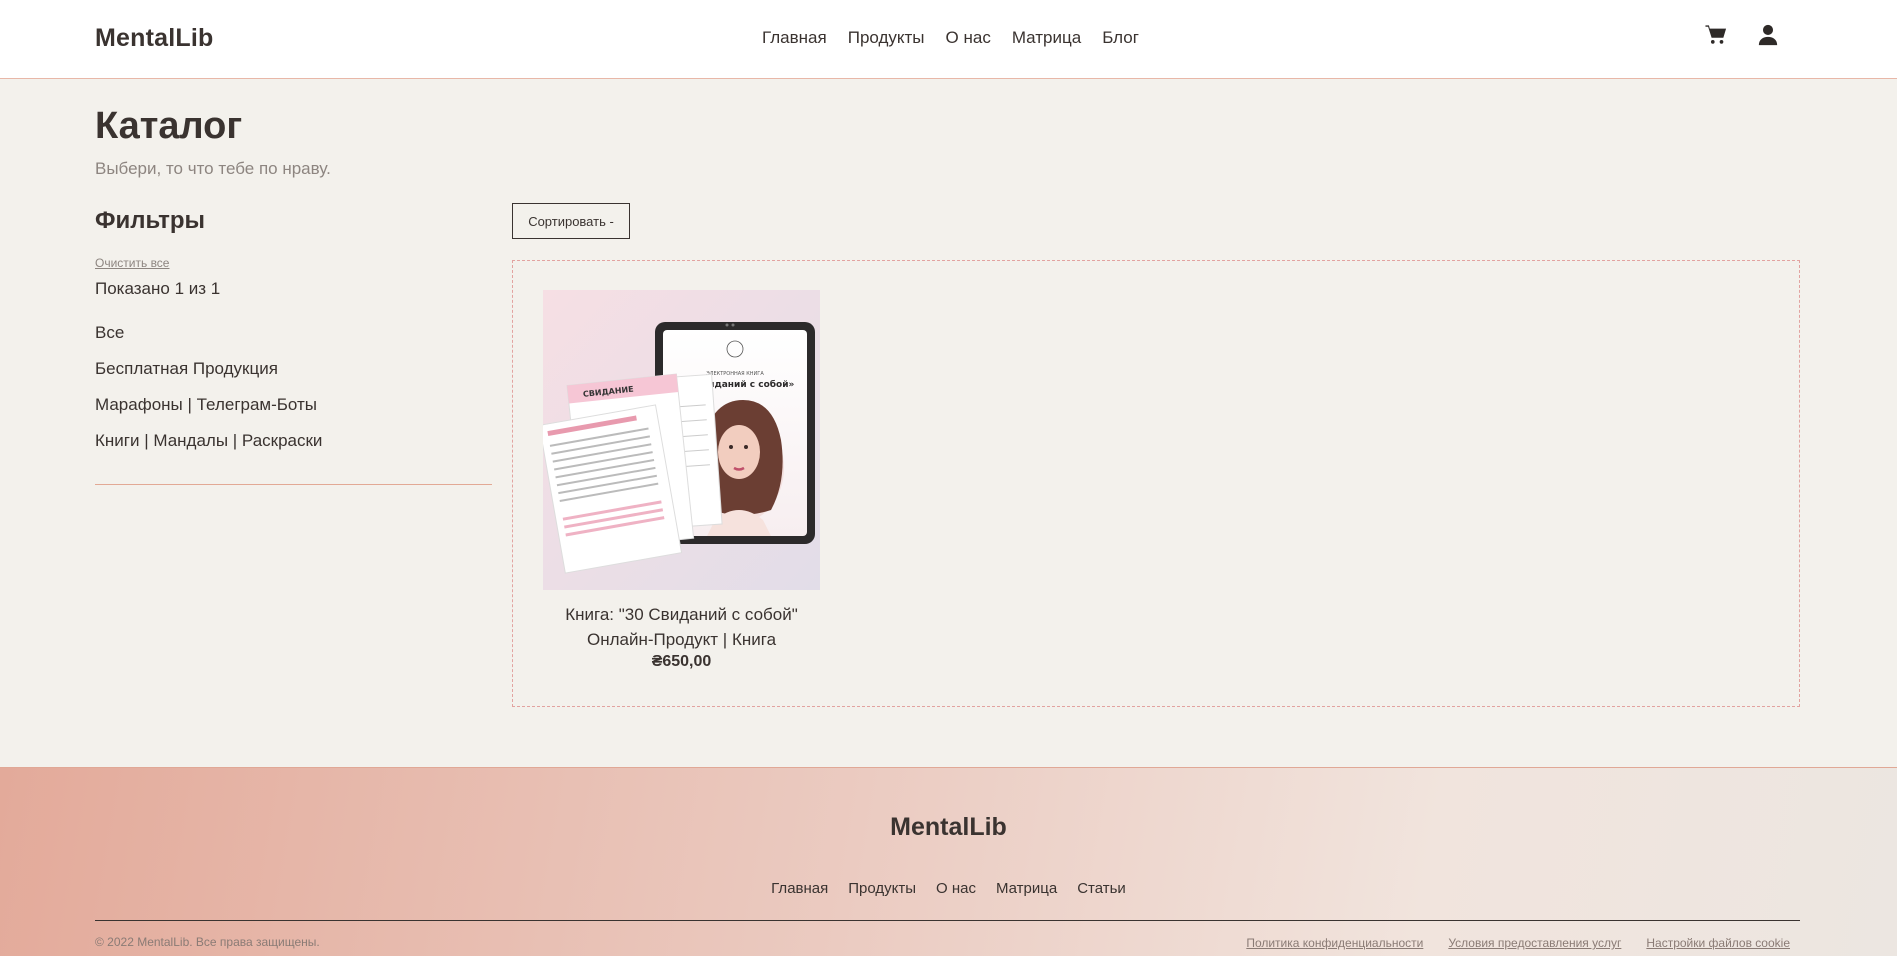 The image size is (1897, 956). What do you see at coordinates (1120, 38) in the screenshot?
I see `nav-item-blog: Блог` at bounding box center [1120, 38].